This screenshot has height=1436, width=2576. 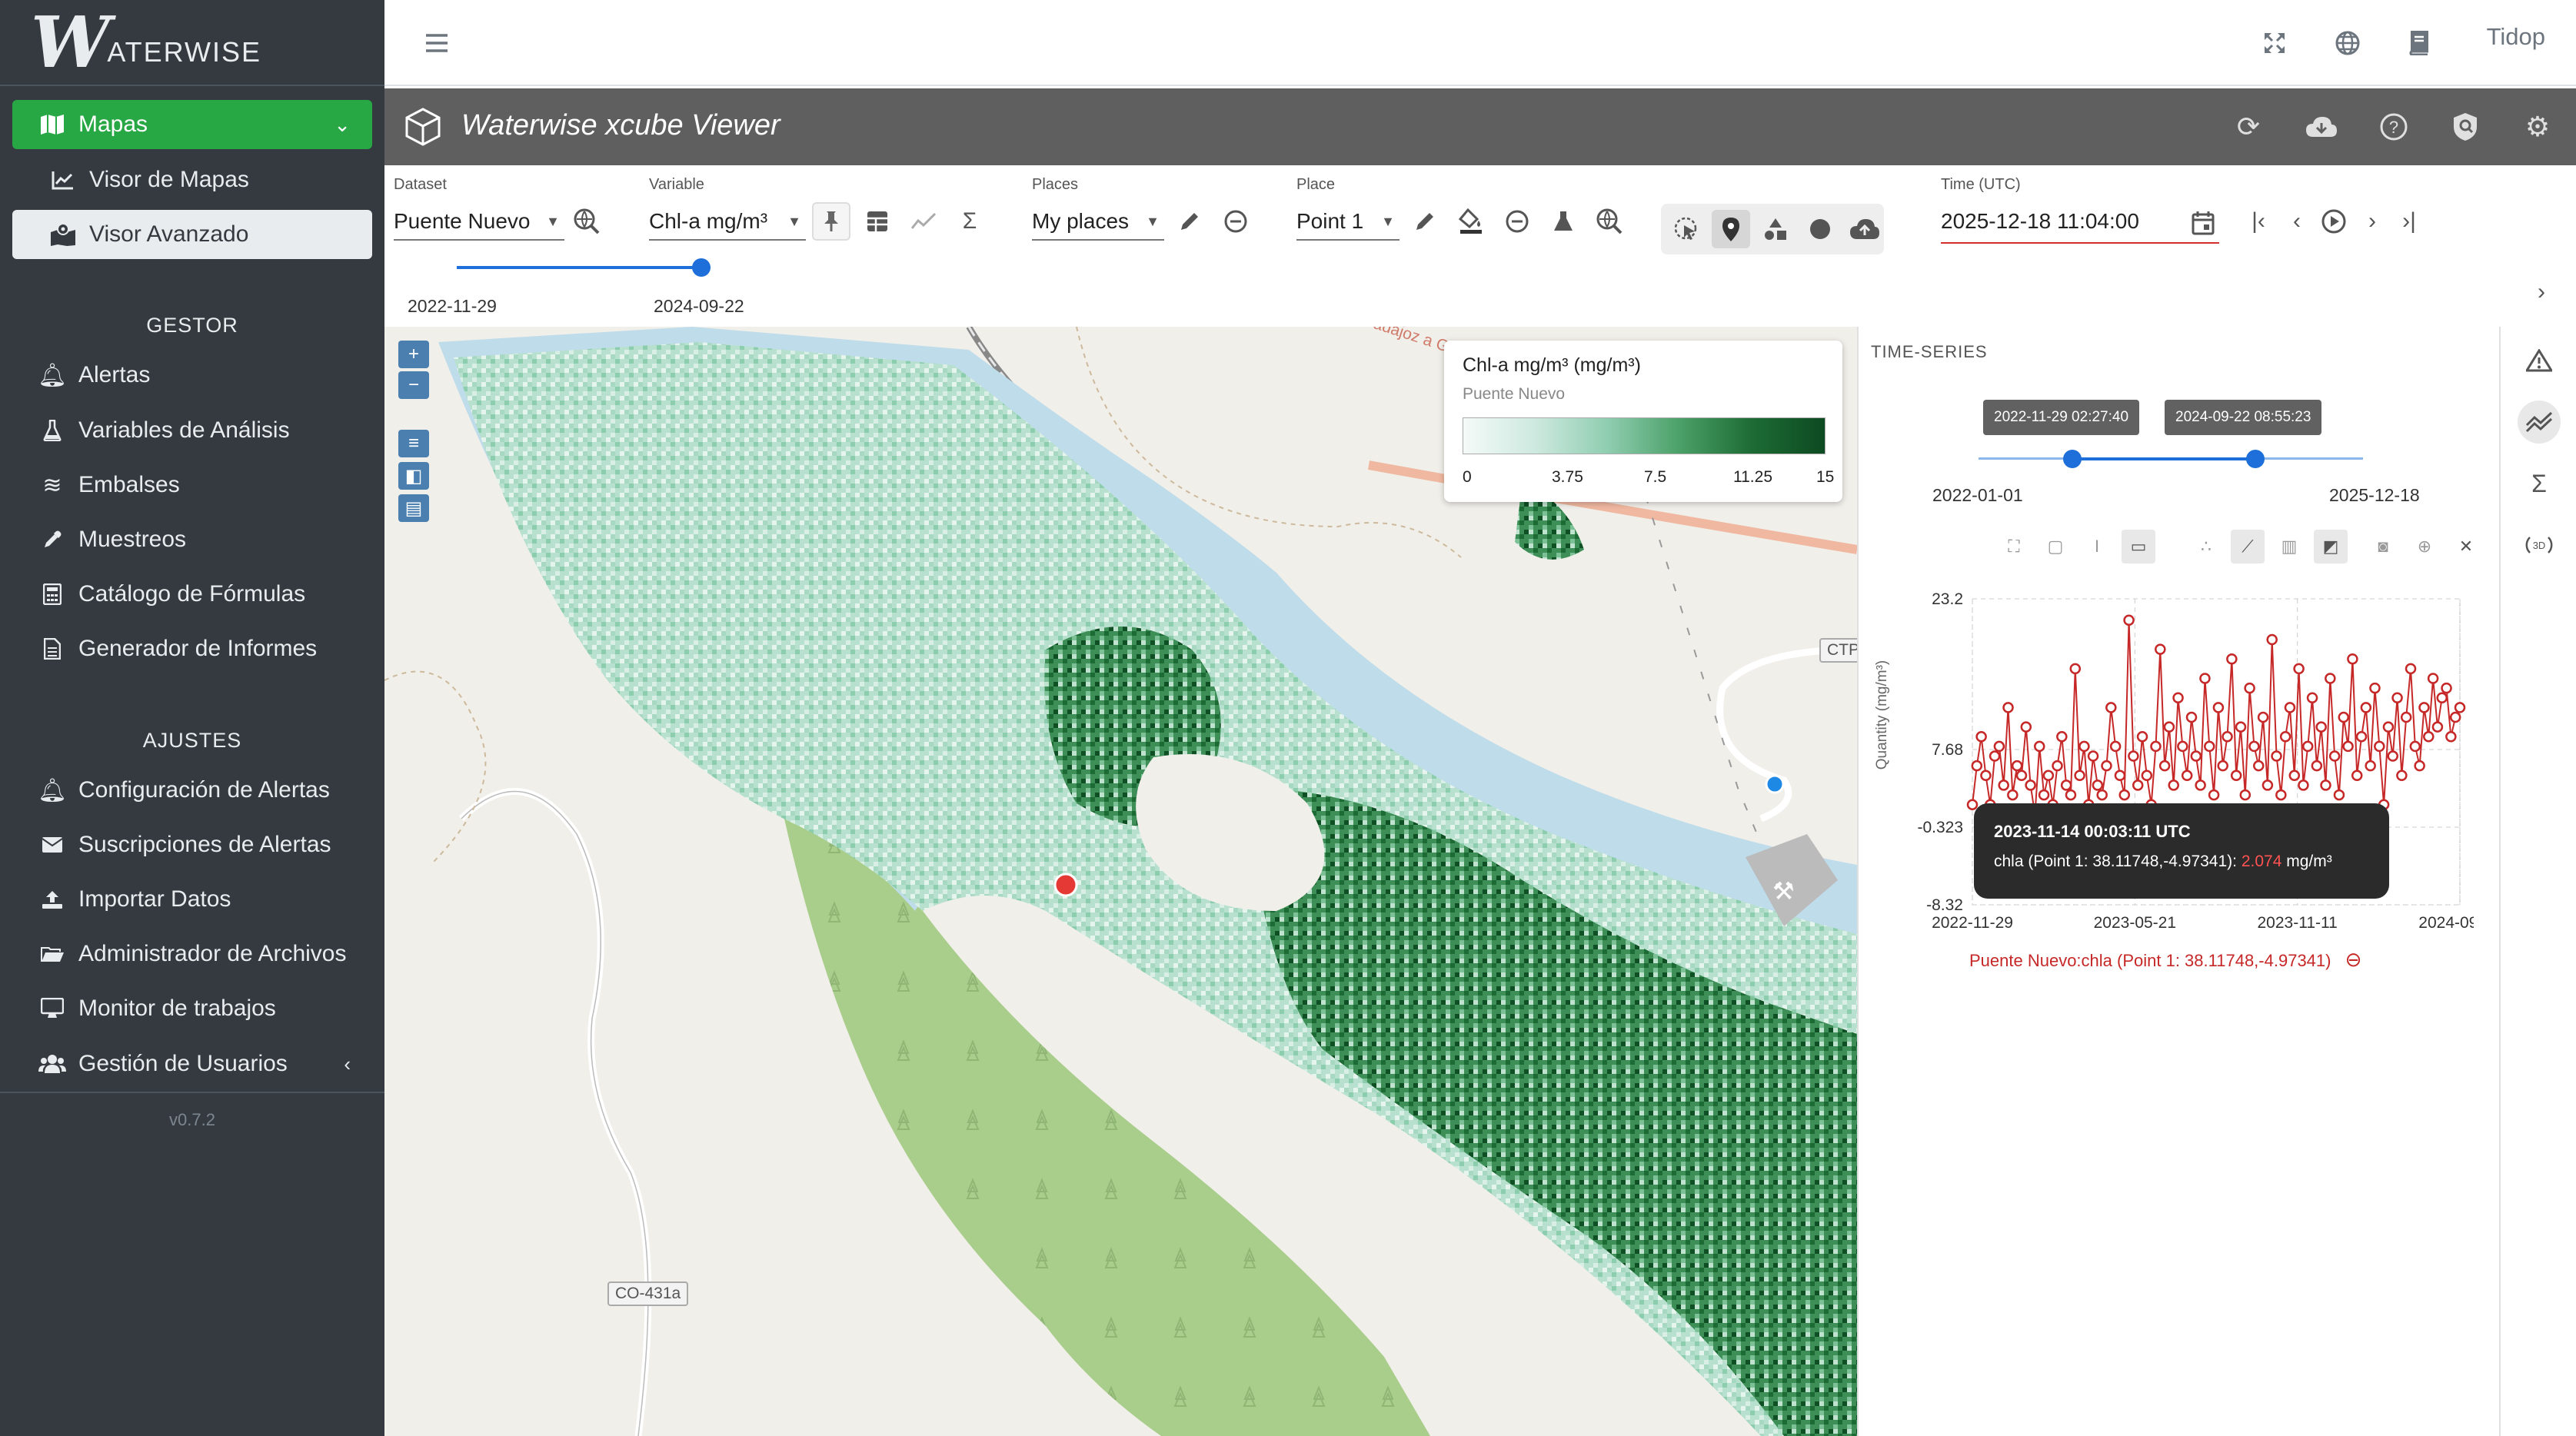 I want to click on dataset-value: Puente Nuevo, so click(x=462, y=221).